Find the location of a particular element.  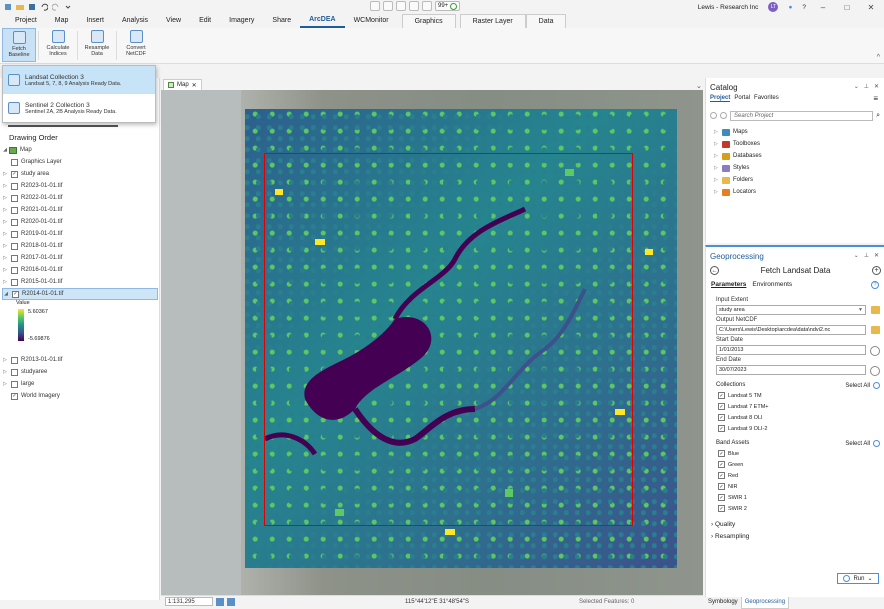

help-button: ? is located at coordinates (804, 7).